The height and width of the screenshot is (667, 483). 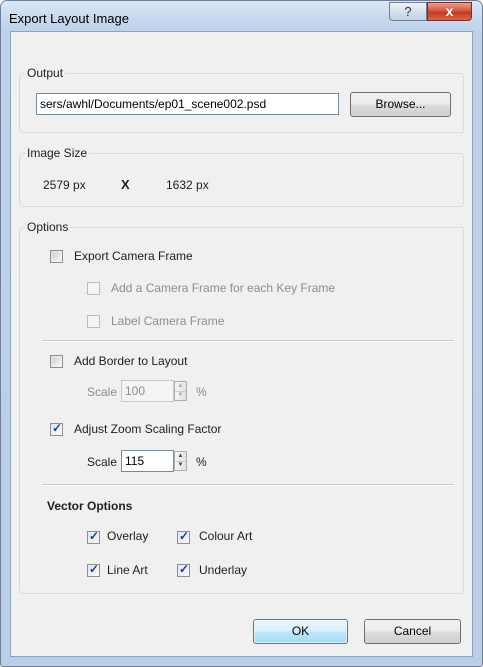 What do you see at coordinates (125, 184) in the screenshot?
I see `size-separator-x: X` at bounding box center [125, 184].